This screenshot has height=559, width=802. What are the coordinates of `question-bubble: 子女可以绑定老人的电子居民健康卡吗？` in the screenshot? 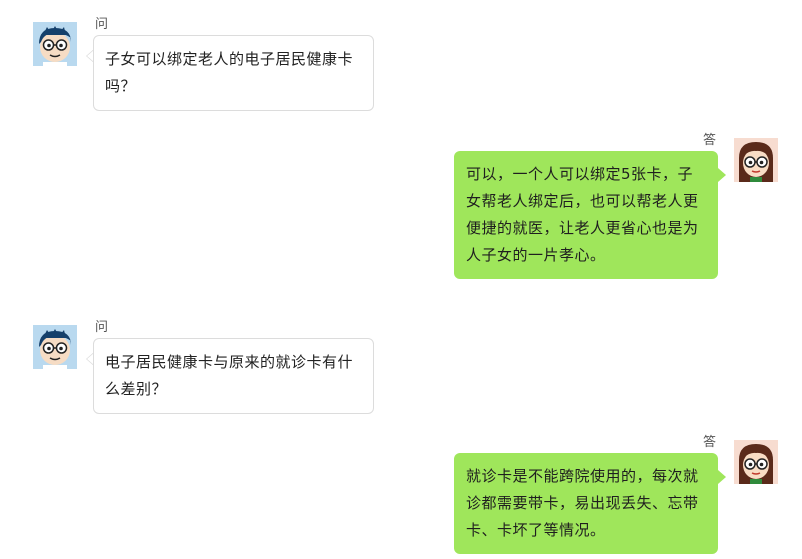 It's located at (233, 73).